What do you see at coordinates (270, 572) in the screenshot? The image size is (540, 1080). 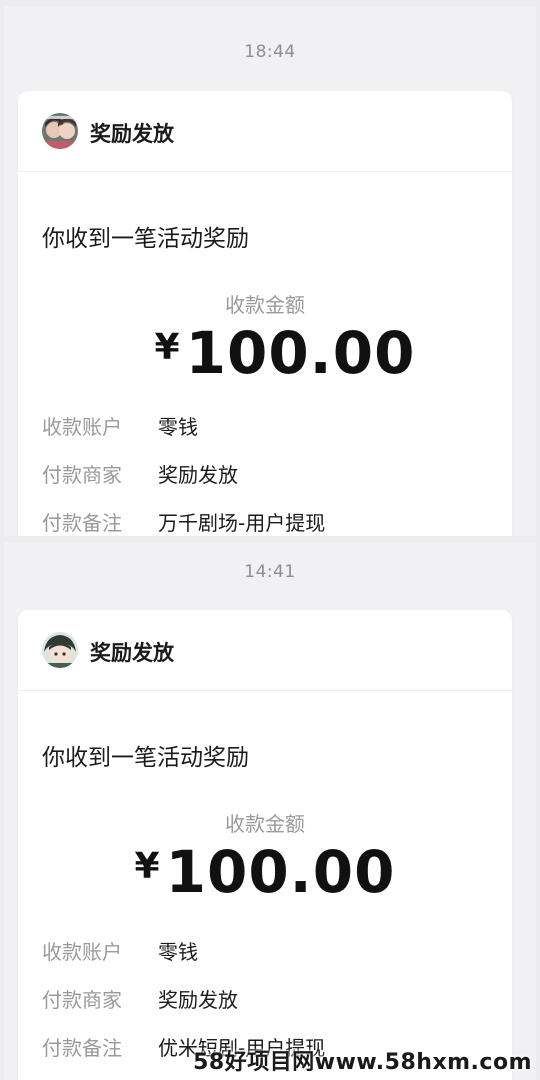 I see `message-timestamp: 14:41` at bounding box center [270, 572].